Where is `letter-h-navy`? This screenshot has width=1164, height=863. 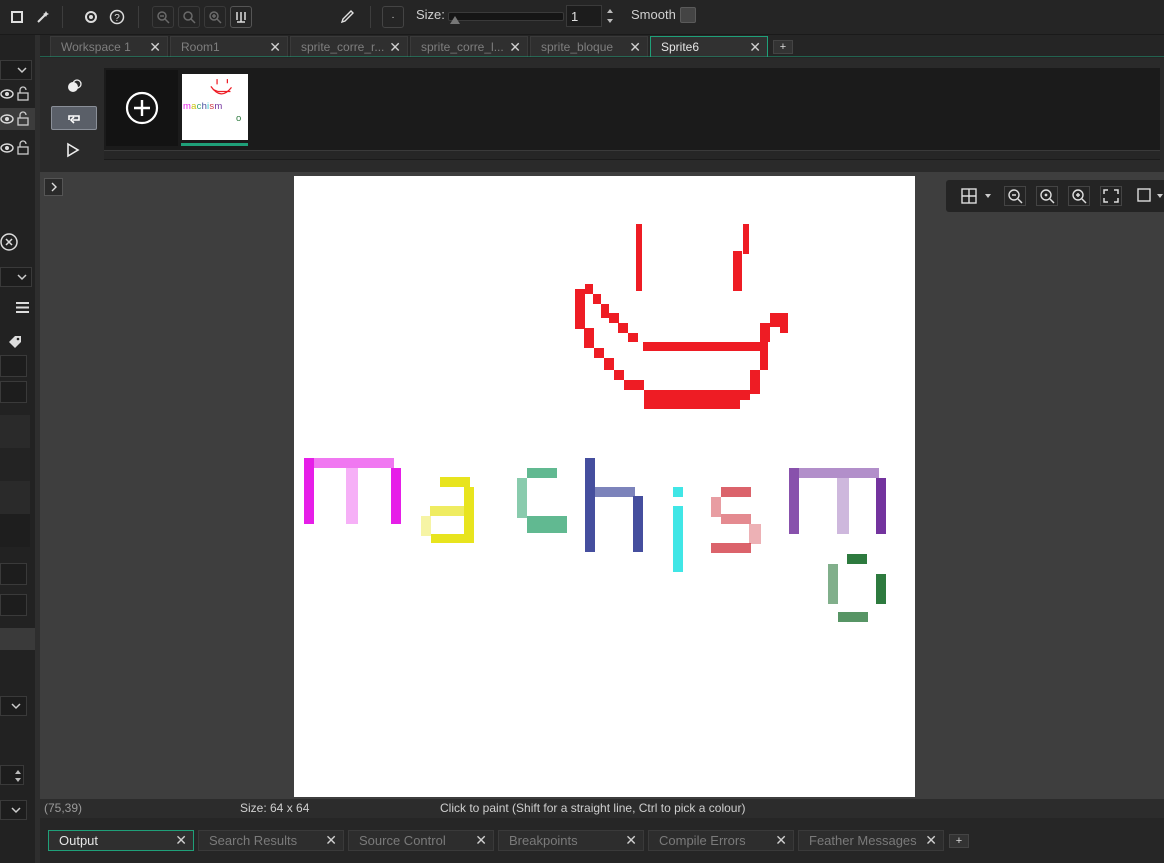 letter-h-navy is located at coordinates (614, 505).